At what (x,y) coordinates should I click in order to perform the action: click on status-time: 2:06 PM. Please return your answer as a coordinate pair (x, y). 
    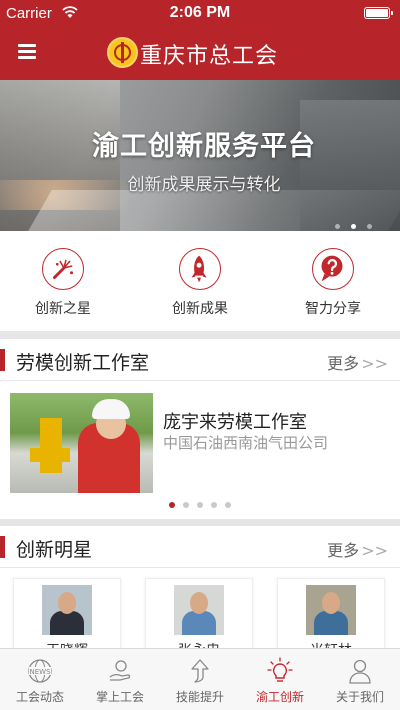
    Looking at the image, I should click on (200, 12).